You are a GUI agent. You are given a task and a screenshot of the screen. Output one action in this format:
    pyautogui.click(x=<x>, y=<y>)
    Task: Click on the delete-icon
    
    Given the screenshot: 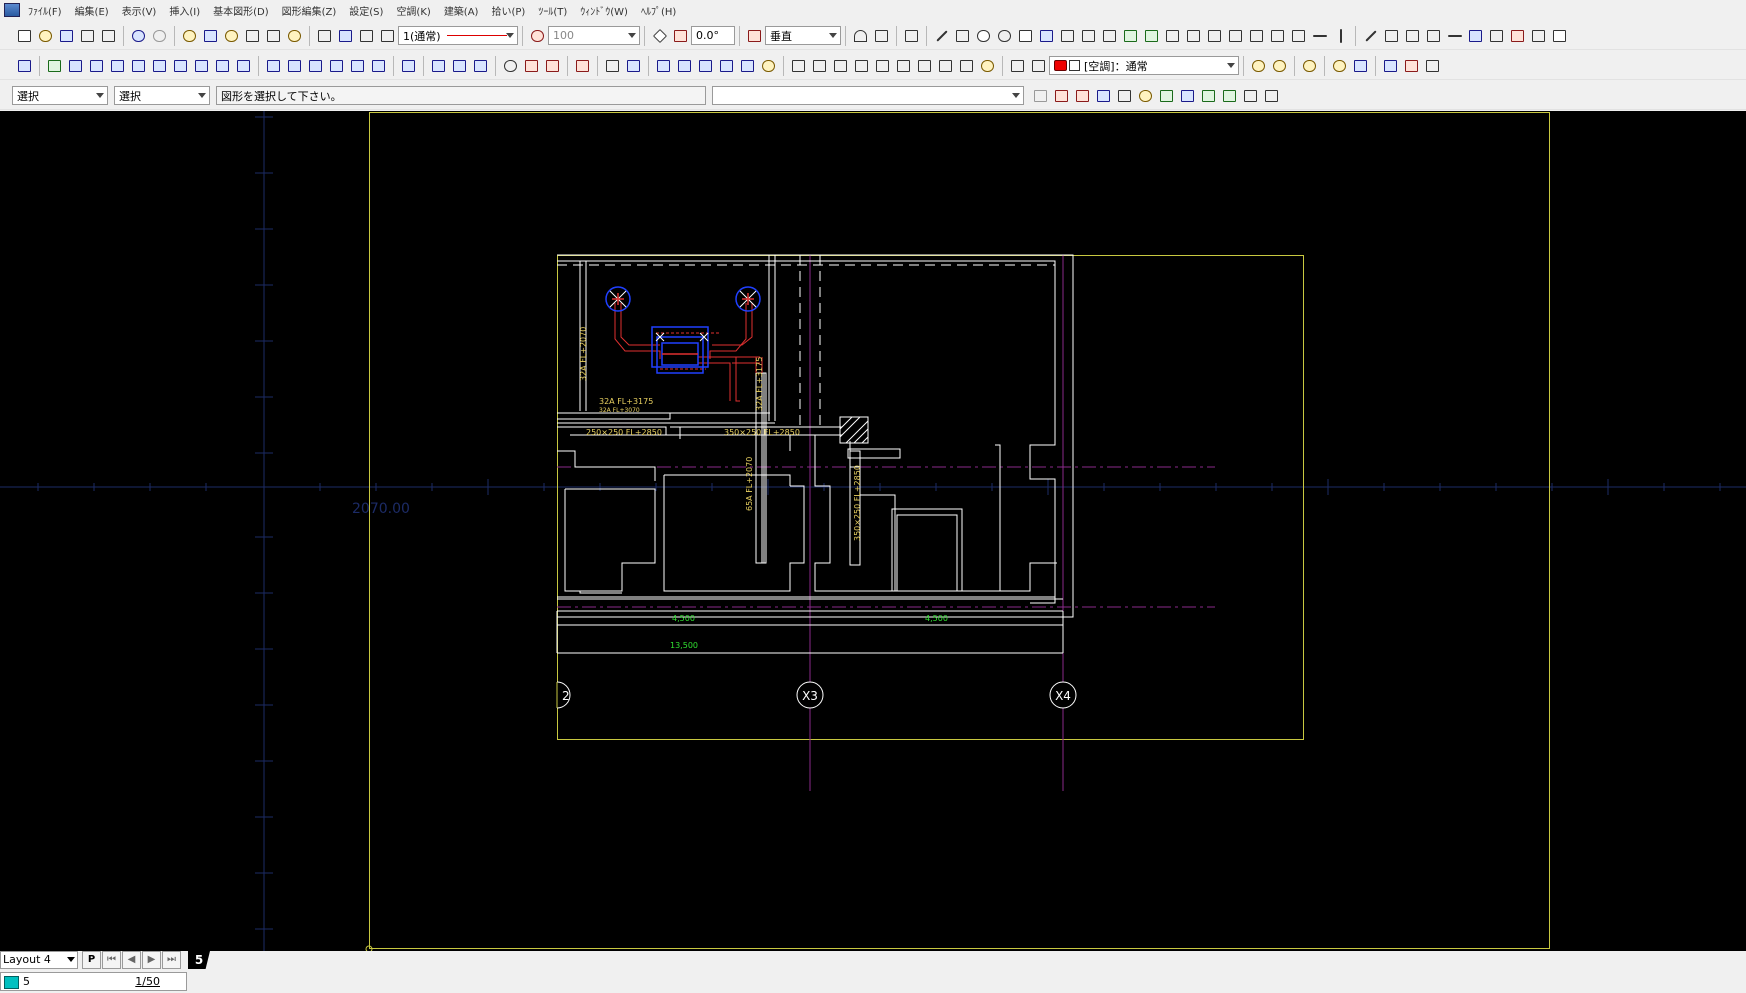 What is the action you would take?
    pyautogui.click(x=1517, y=35)
    